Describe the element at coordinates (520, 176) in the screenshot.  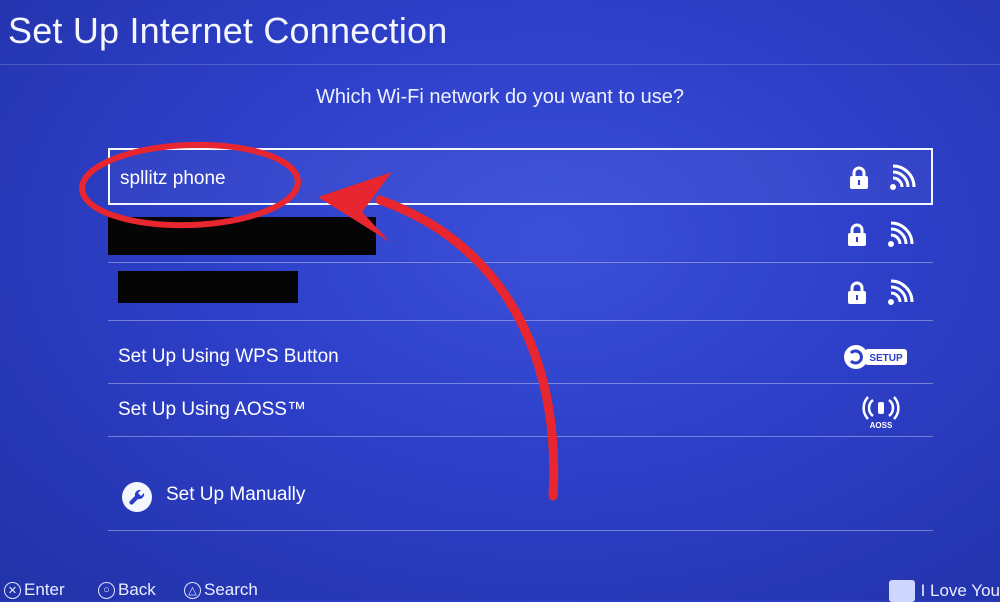
I see `network-item-selected: spllitz phone` at that location.